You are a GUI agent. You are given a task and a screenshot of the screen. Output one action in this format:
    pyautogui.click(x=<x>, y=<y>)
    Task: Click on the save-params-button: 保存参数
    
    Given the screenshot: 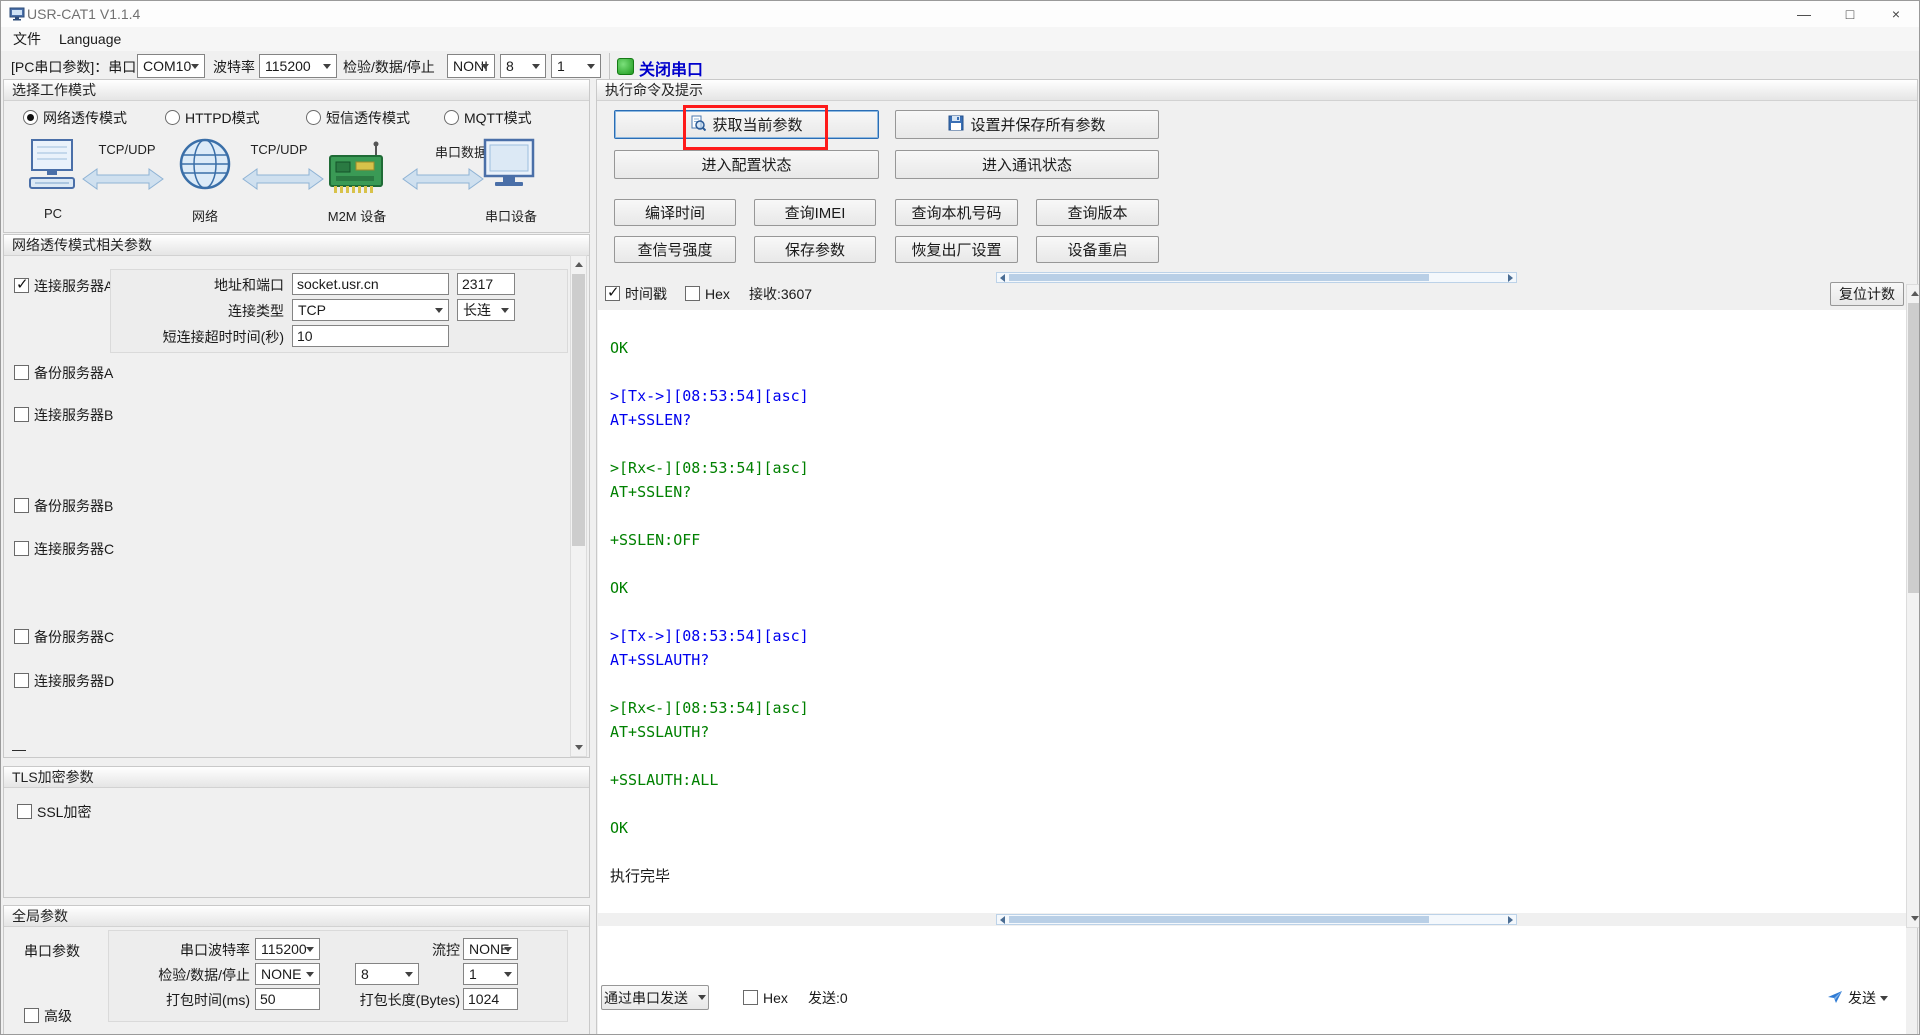 What is the action you would take?
    pyautogui.click(x=815, y=249)
    